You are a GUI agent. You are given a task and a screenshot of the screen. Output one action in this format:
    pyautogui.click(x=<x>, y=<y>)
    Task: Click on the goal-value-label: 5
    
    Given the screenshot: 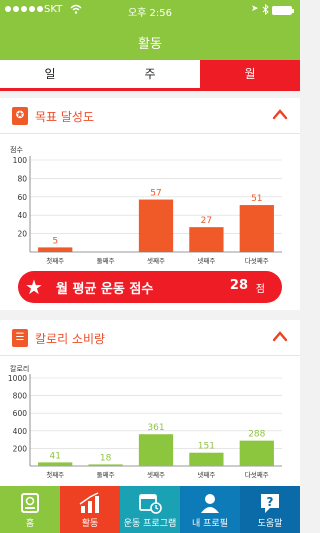 What is the action you would take?
    pyautogui.click(x=55, y=241)
    